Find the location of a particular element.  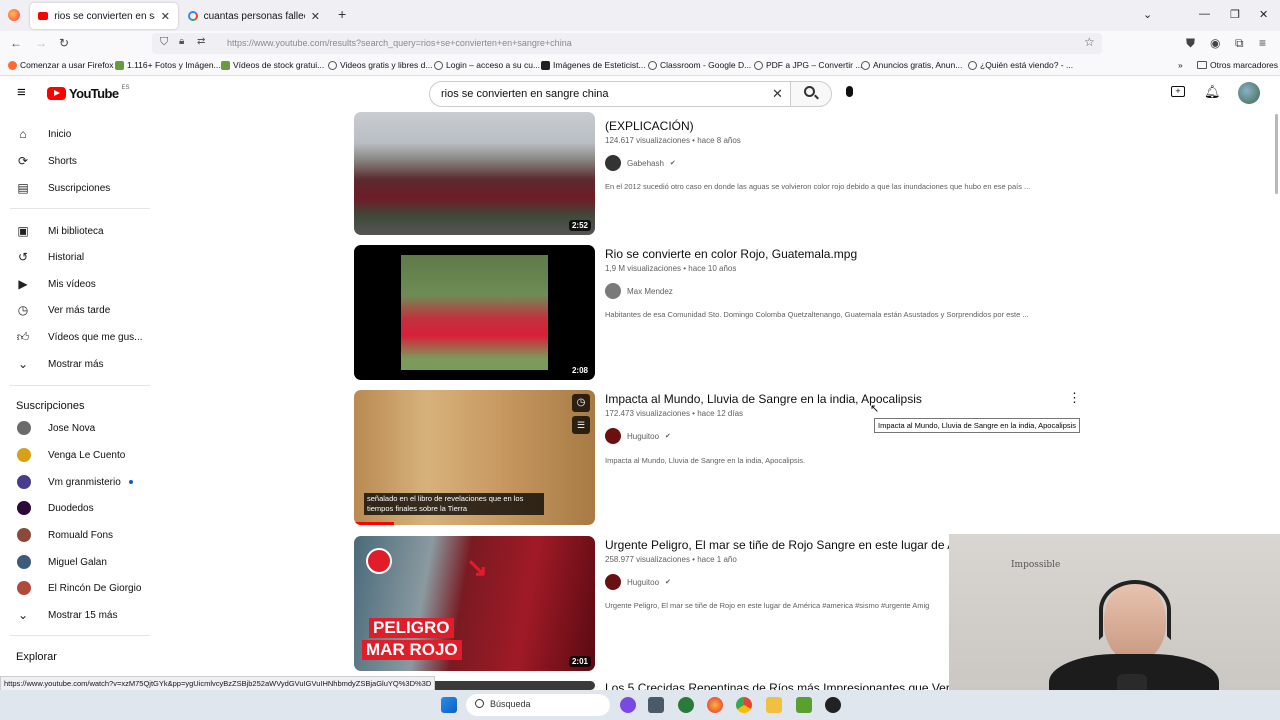

sidebar-item-mi-biblioteca: ▣ Mi biblioteca is located at coordinates (80, 231).